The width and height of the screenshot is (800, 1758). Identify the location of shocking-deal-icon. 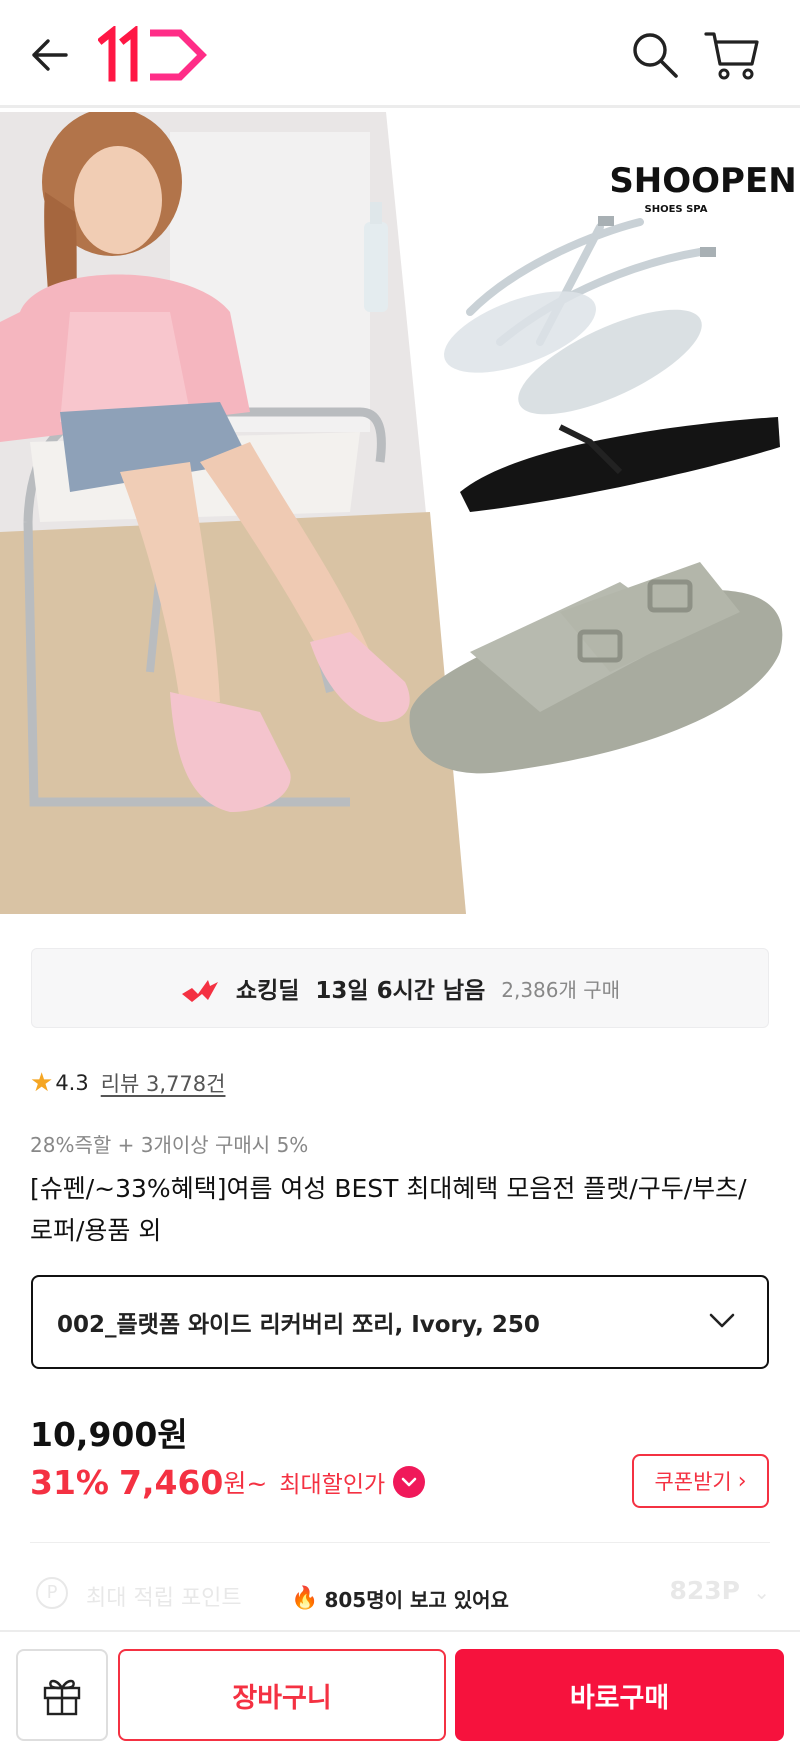
(199, 991).